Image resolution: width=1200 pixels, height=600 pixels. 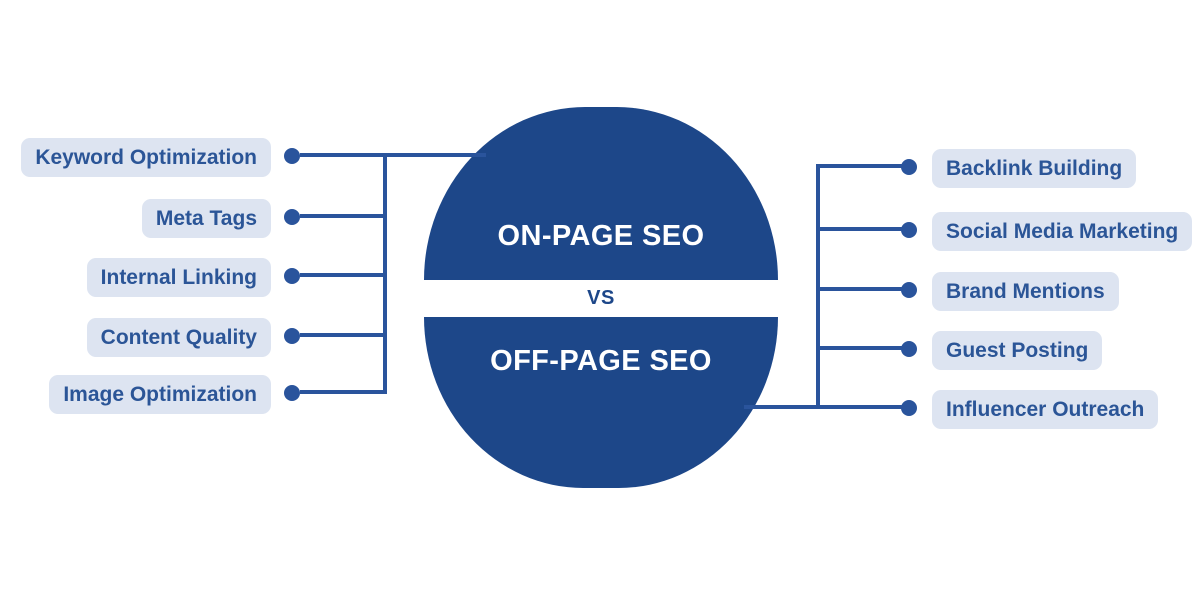 I want to click on on-page-seo-hemisphere: ON-PAGE SEO, so click(x=601, y=193).